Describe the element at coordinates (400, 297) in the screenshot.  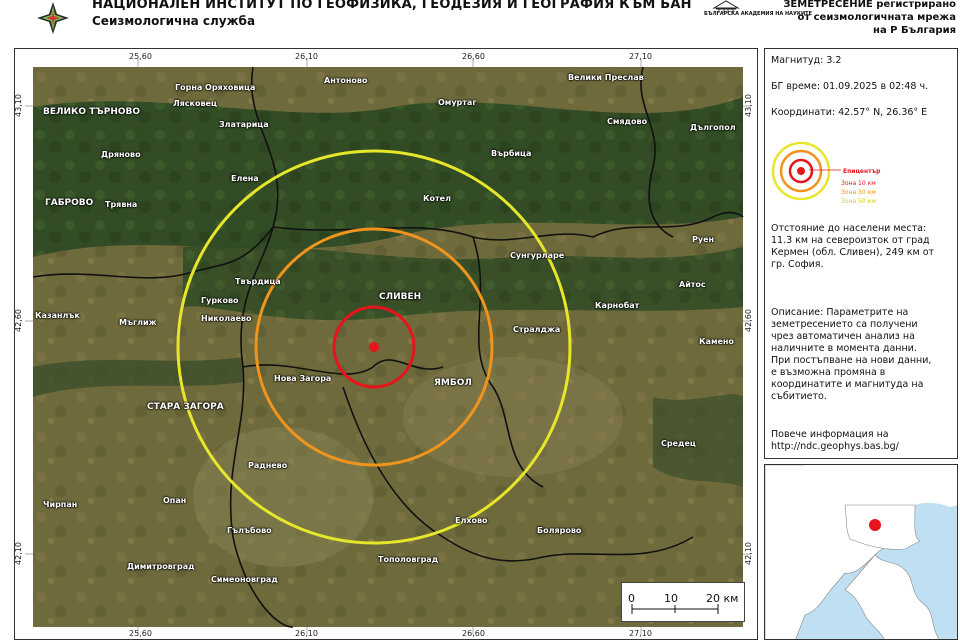
I see `town-label: СЛИВЕН` at that location.